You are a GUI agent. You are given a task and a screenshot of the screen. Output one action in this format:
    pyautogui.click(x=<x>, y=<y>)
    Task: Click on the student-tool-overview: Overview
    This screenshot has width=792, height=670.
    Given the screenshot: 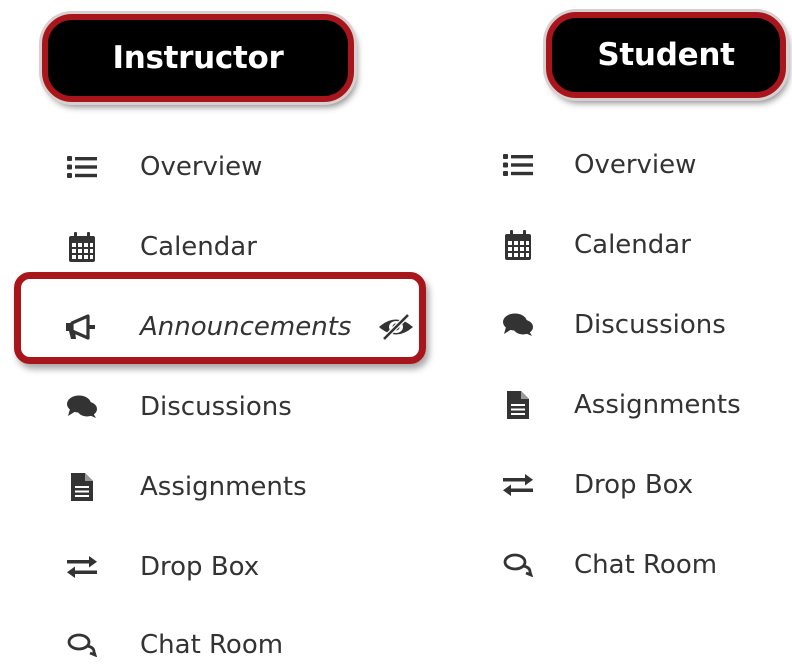 What is the action you would take?
    pyautogui.click(x=646, y=165)
    